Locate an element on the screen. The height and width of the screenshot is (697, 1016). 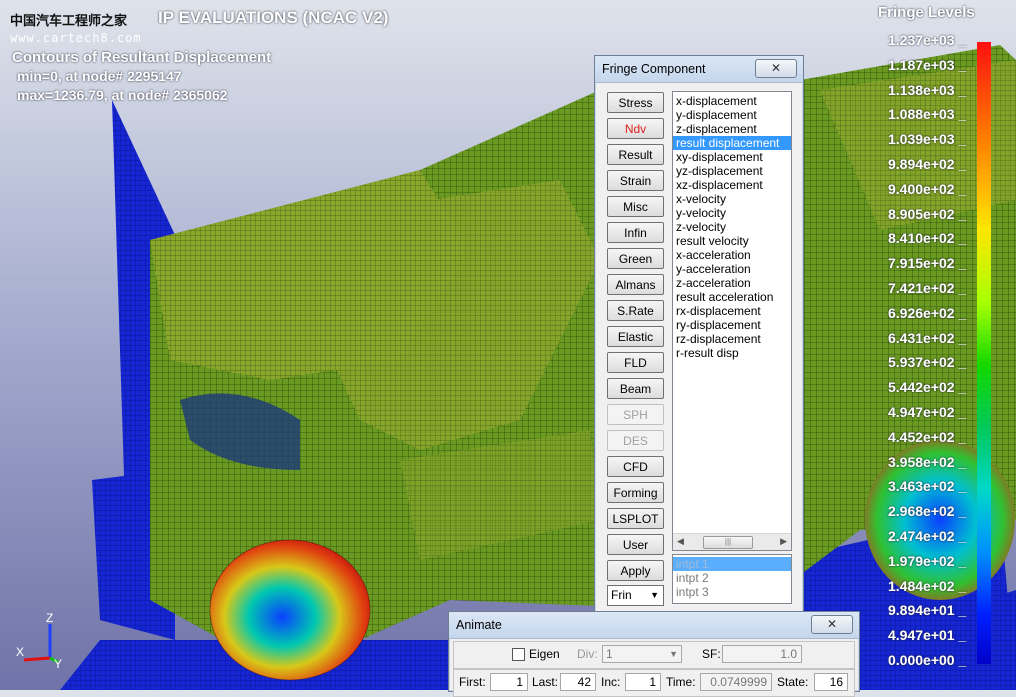
inc-label: Inc: is located at coordinates (611, 682).